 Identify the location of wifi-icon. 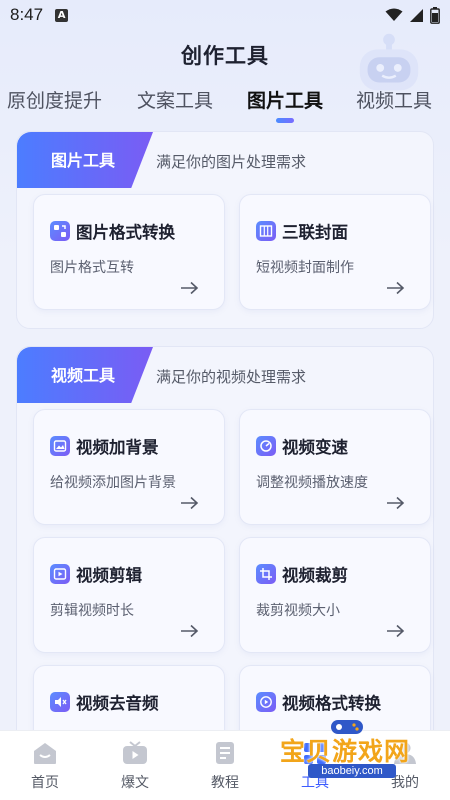
(394, 14).